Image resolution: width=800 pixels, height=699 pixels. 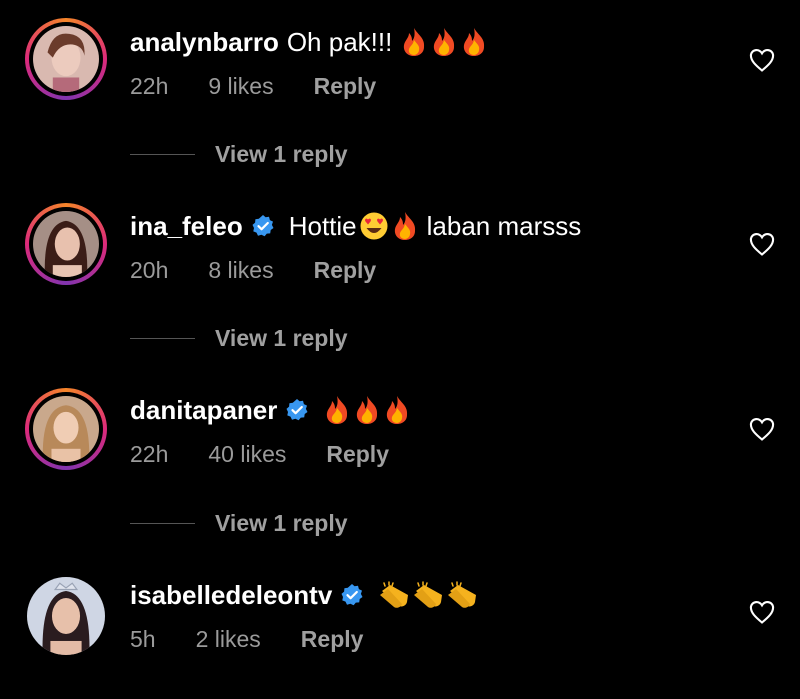 What do you see at coordinates (339, 41) in the screenshot?
I see `comment-text: Oh pak!!!` at bounding box center [339, 41].